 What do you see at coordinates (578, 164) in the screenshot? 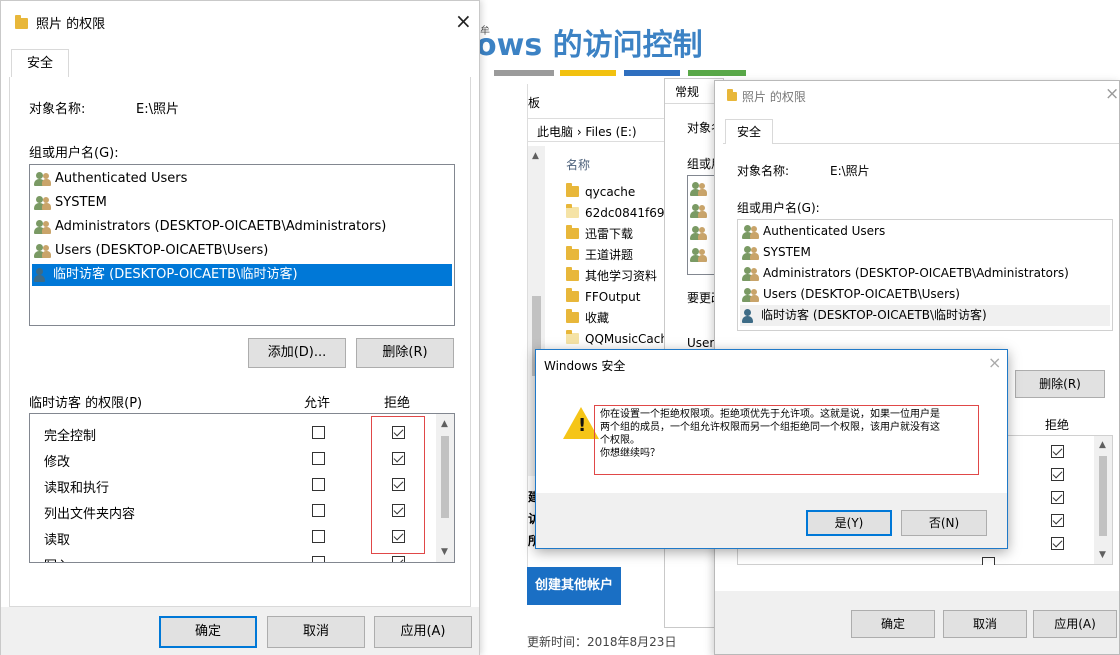
I see `column-header-name: 名称` at bounding box center [578, 164].